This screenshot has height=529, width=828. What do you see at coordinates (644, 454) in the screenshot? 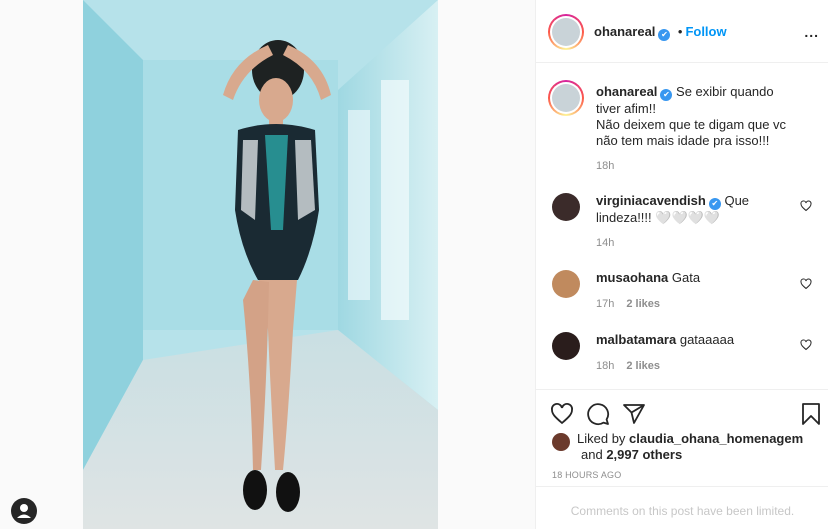
I see `likes-others: 2,997 others` at bounding box center [644, 454].